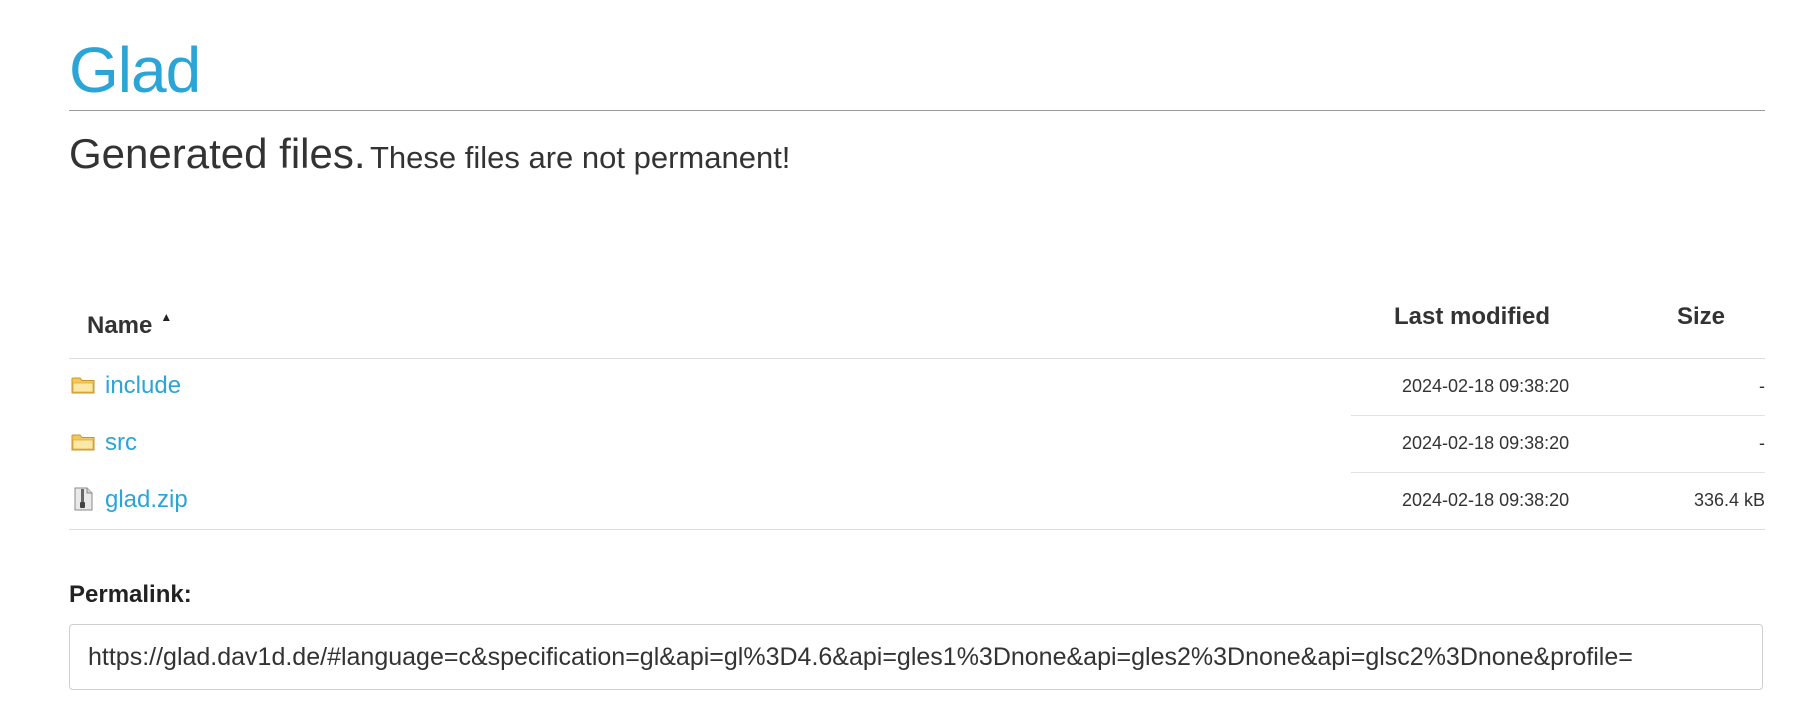 The height and width of the screenshot is (709, 1808). Describe the element at coordinates (917, 387) in the screenshot. I see `table-row: include 2024-02-18 09:38:20 -` at that location.